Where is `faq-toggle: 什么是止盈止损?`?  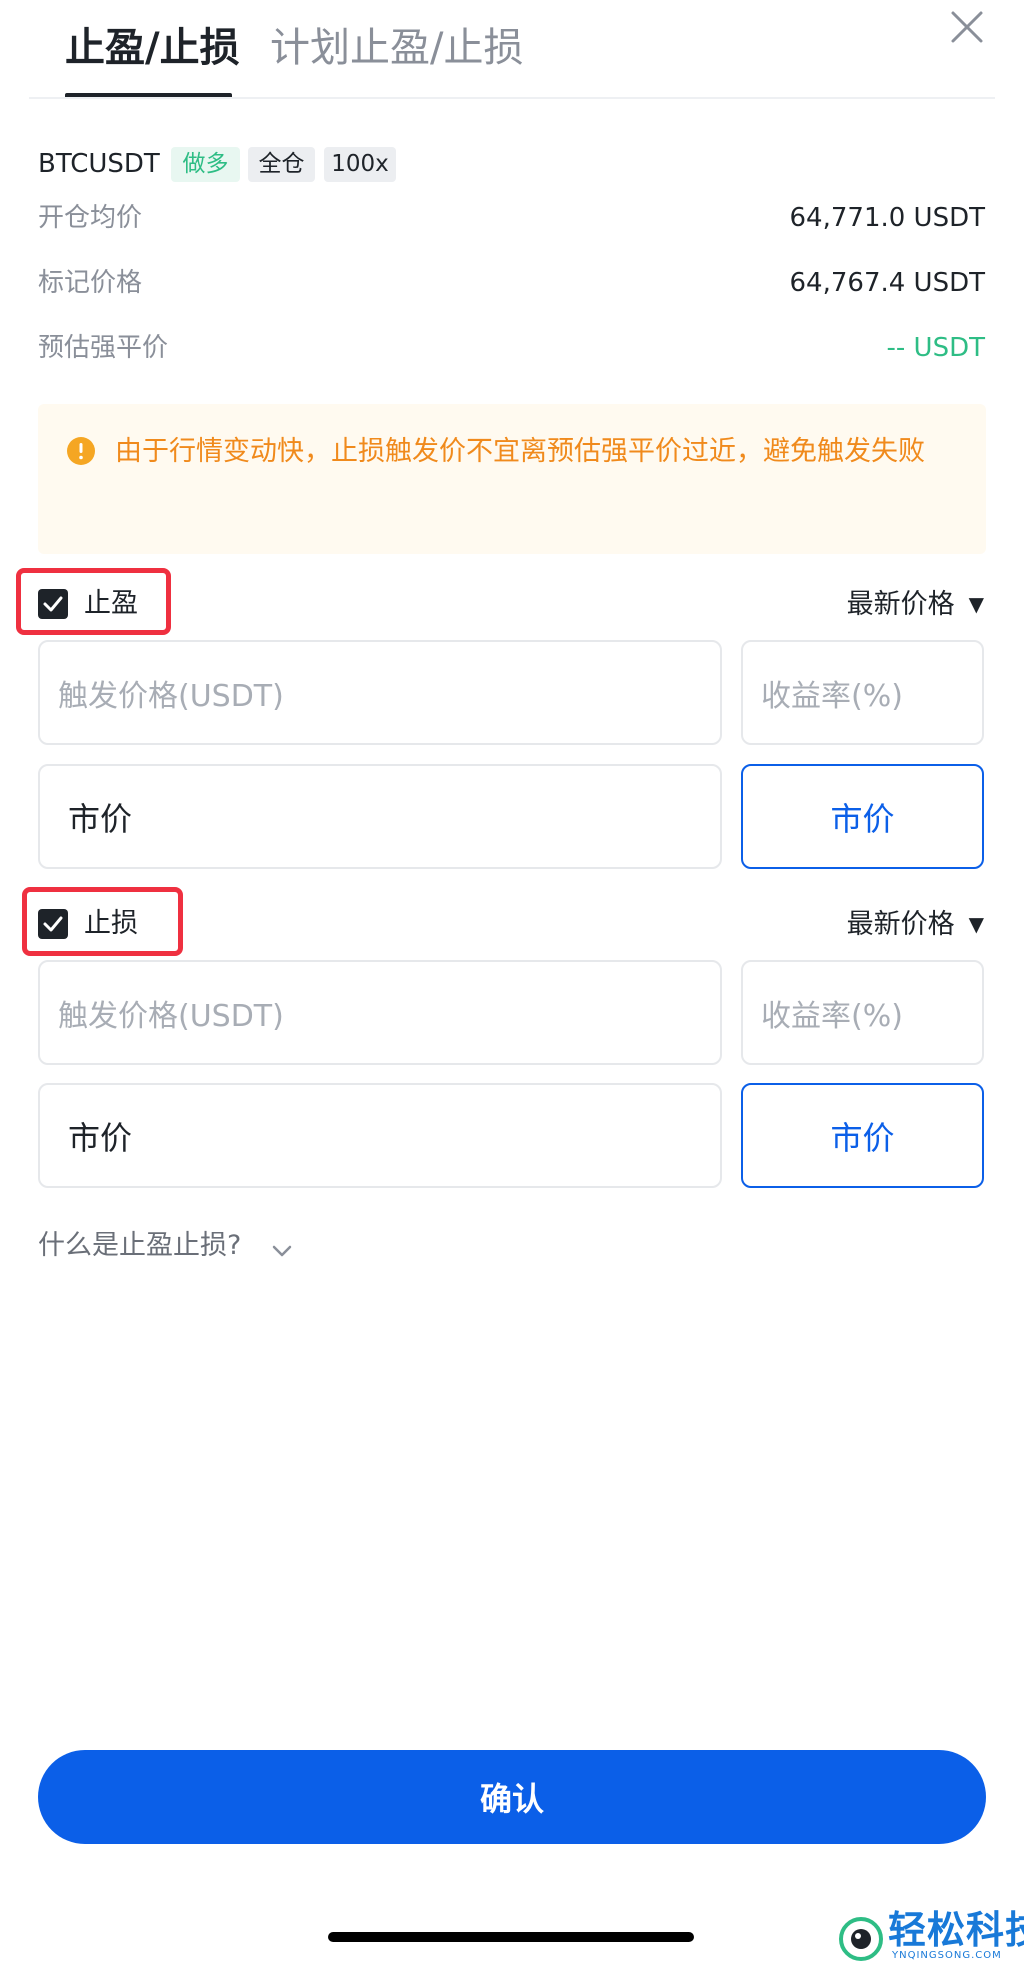 faq-toggle: 什么是止盈止损? is located at coordinates (165, 1248).